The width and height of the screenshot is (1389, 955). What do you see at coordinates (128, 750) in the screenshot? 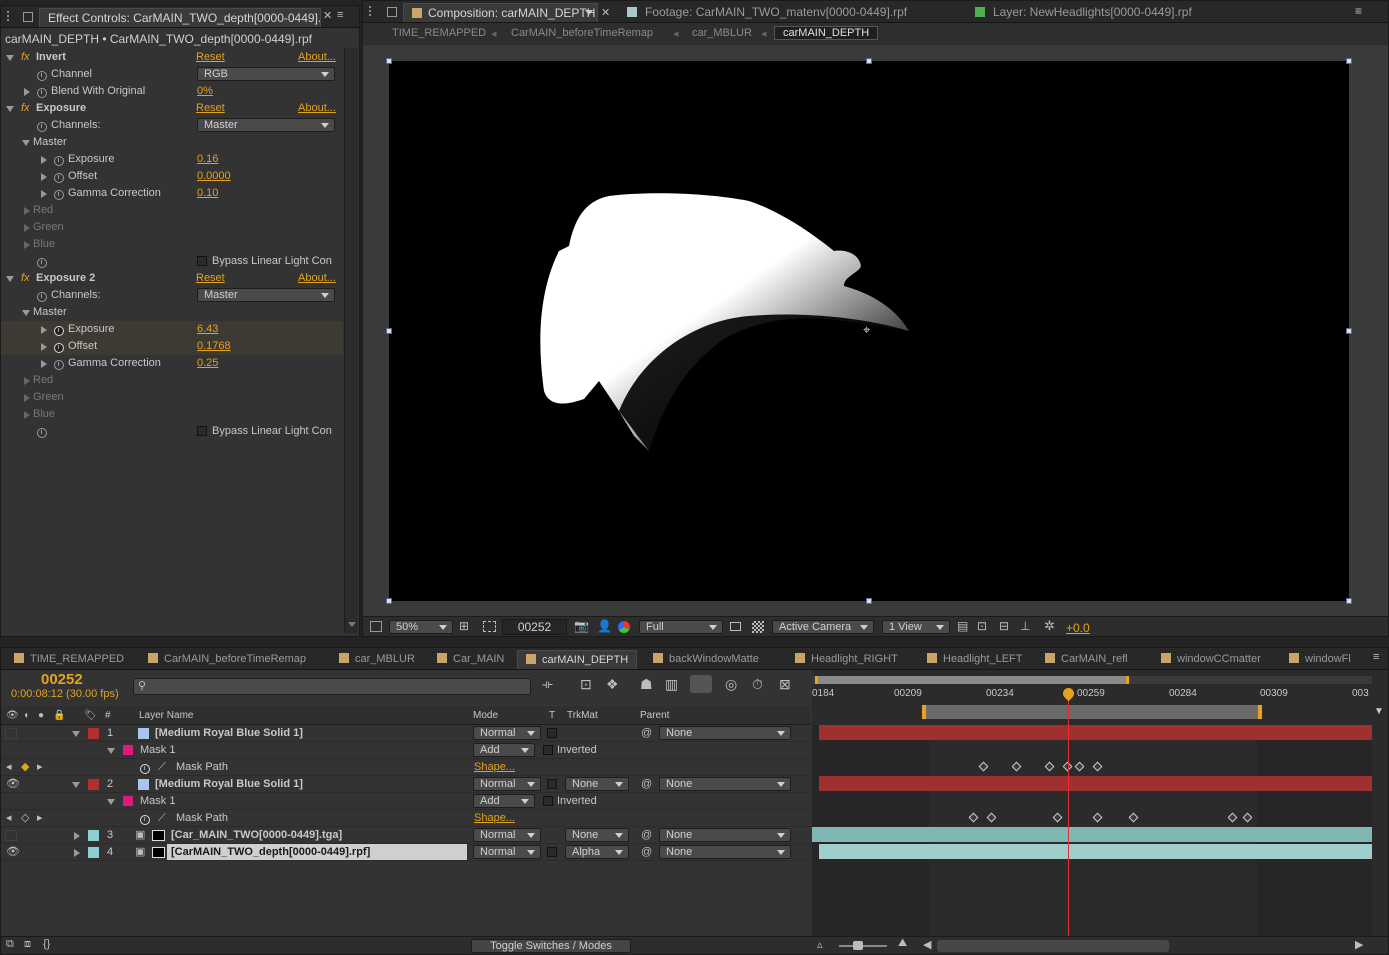
I see `mask-color-swatch` at bounding box center [128, 750].